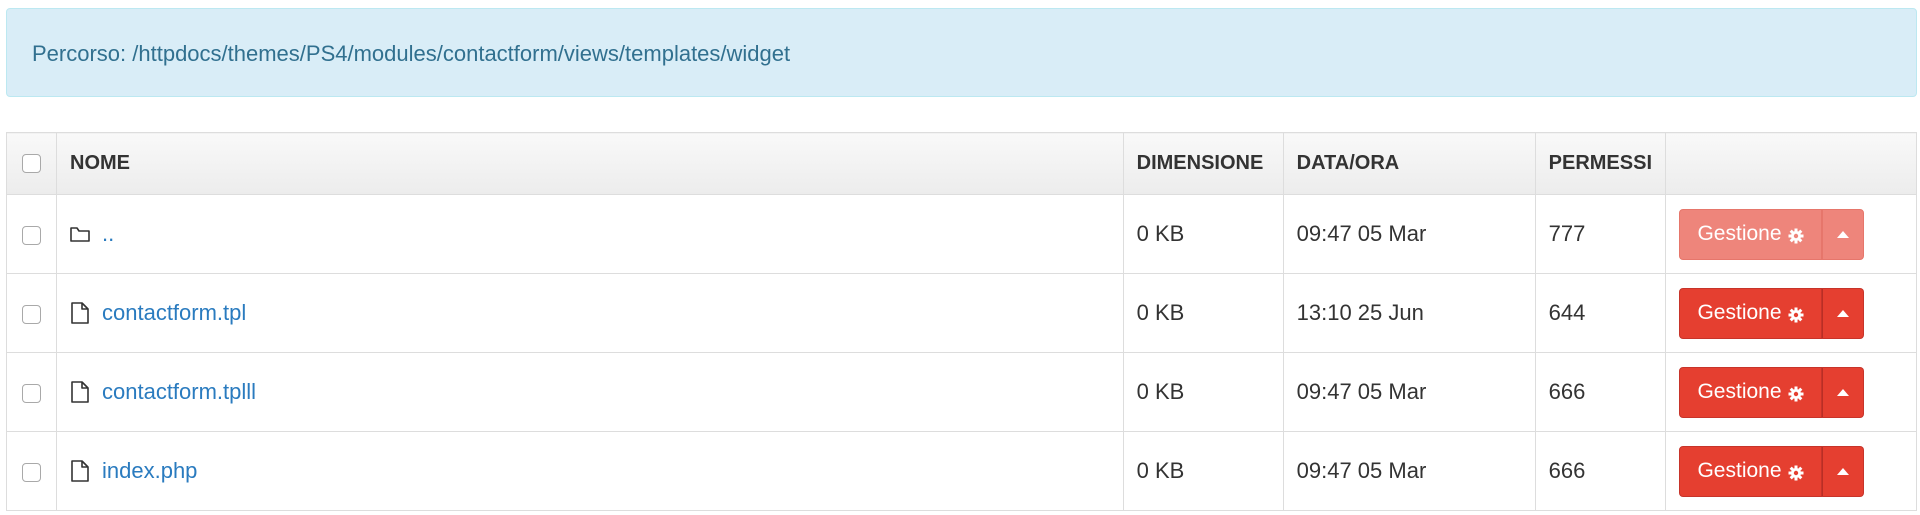 The height and width of the screenshot is (515, 1920). What do you see at coordinates (590, 313) in the screenshot?
I see `name-cell: contactform.tpl` at bounding box center [590, 313].